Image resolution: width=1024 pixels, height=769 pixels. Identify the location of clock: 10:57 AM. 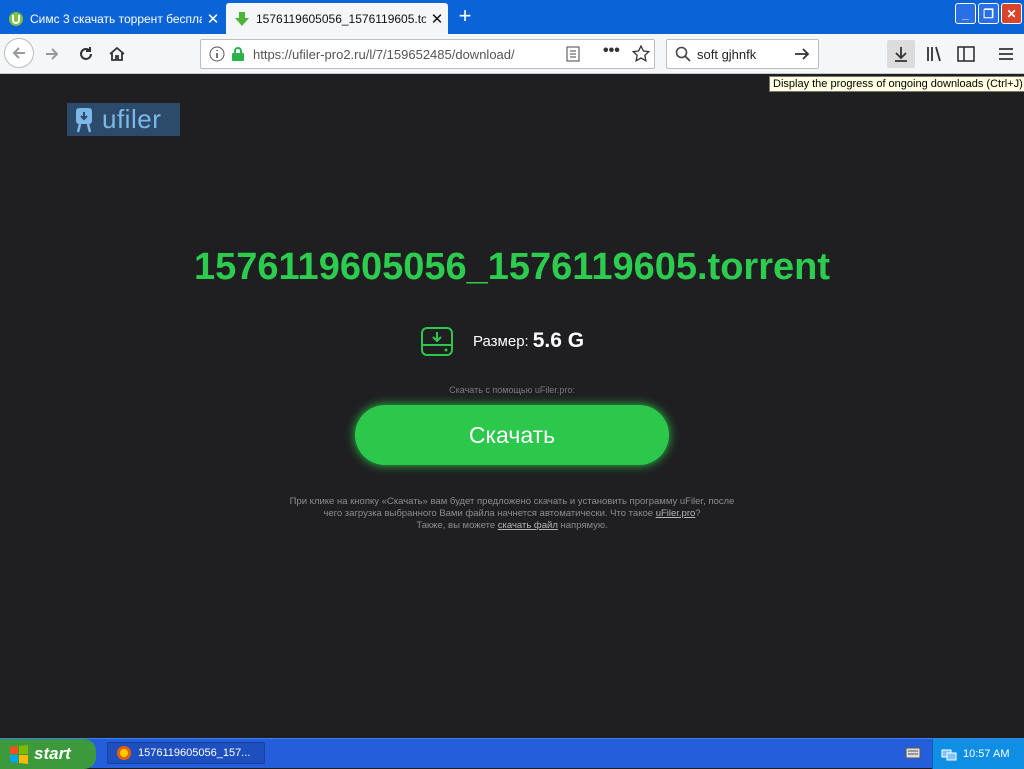
(986, 754).